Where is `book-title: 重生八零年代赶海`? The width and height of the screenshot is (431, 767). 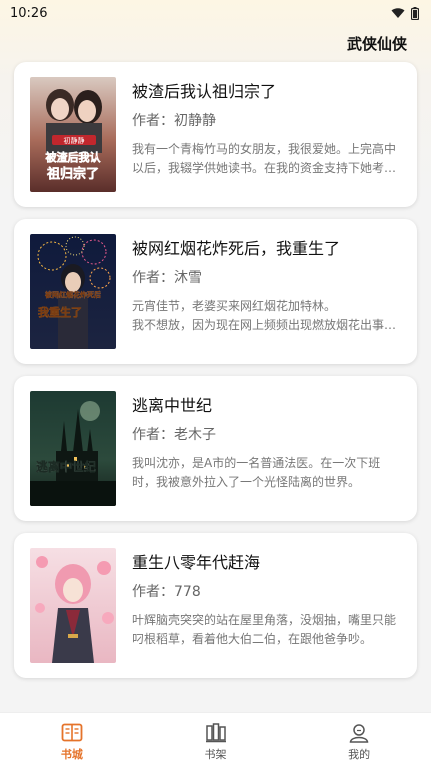
book-title: 重生八零年代赶海 is located at coordinates (267, 561).